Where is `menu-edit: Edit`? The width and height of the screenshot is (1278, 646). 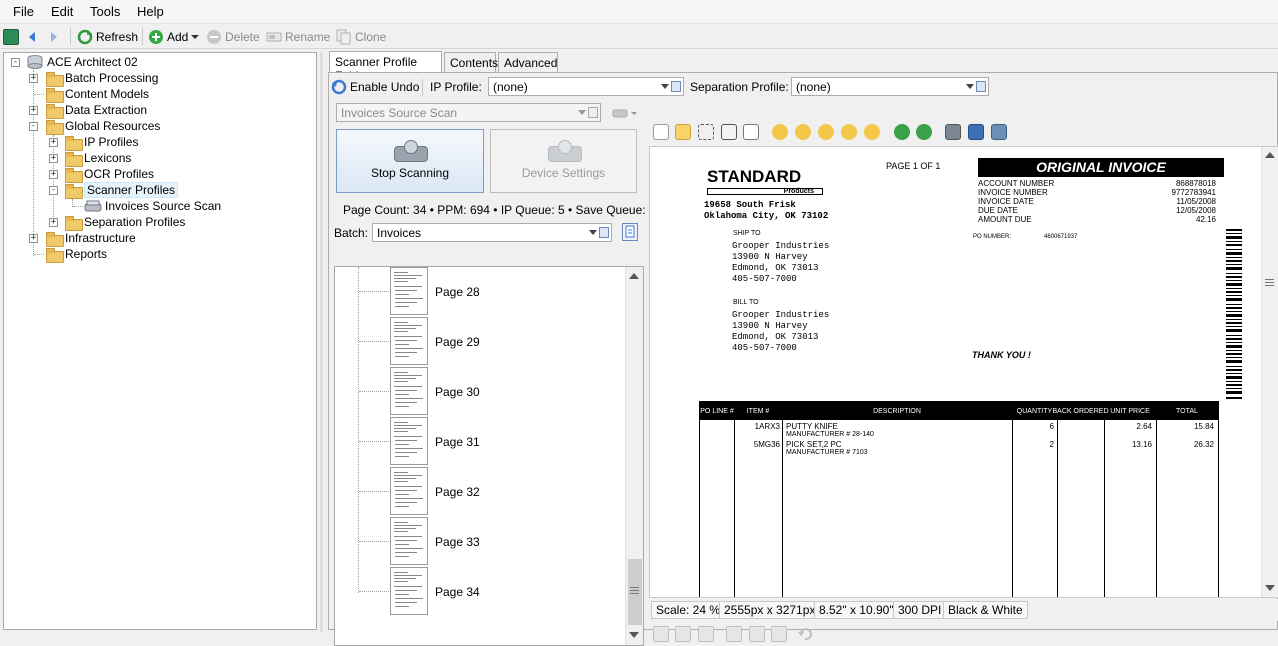 menu-edit: Edit is located at coordinates (62, 11).